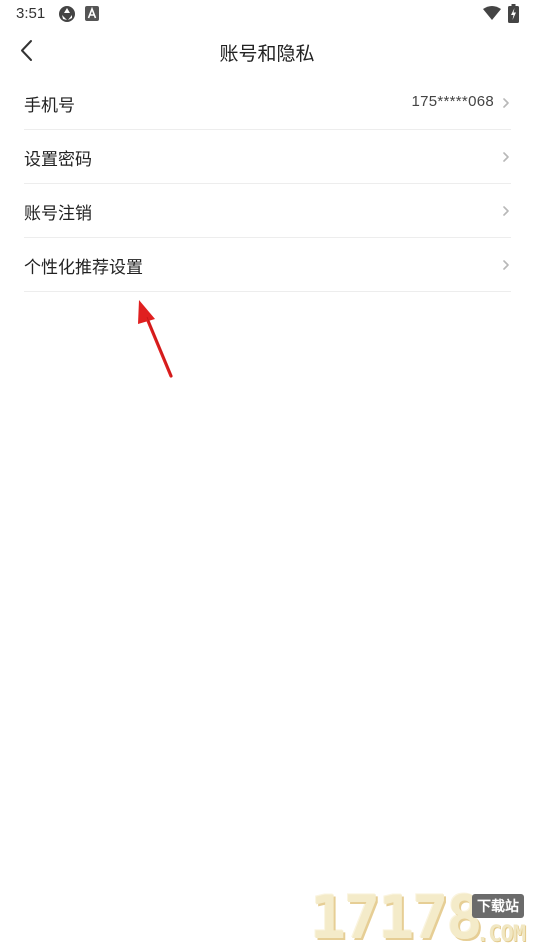 Image resolution: width=534 pixels, height=950 pixels. I want to click on a-badge-icon, so click(92, 15).